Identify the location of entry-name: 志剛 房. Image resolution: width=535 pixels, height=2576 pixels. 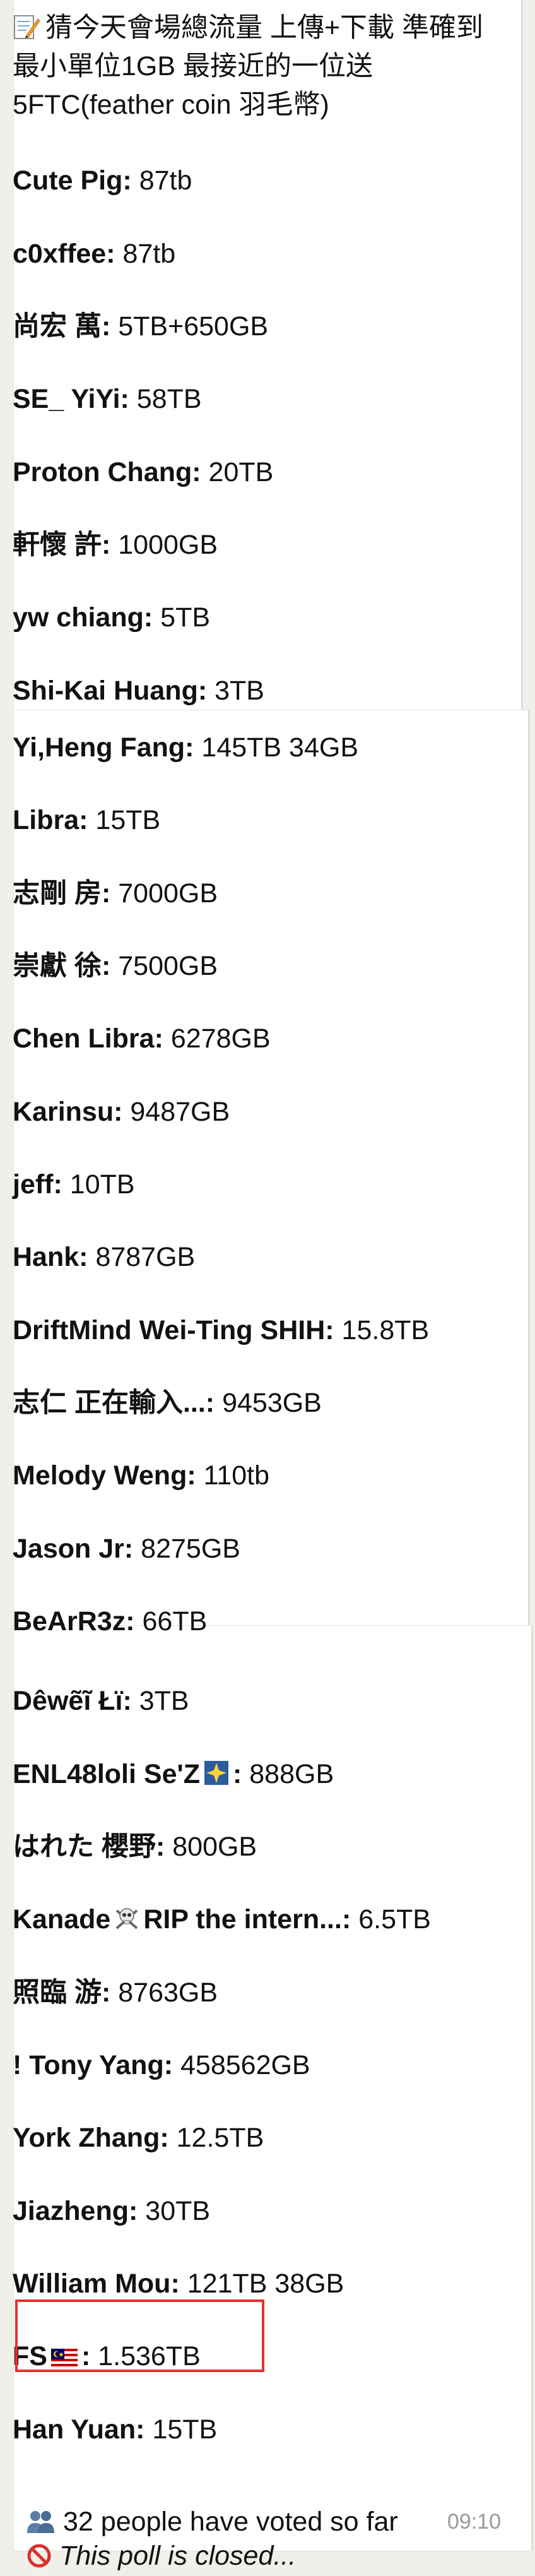
(57, 893).